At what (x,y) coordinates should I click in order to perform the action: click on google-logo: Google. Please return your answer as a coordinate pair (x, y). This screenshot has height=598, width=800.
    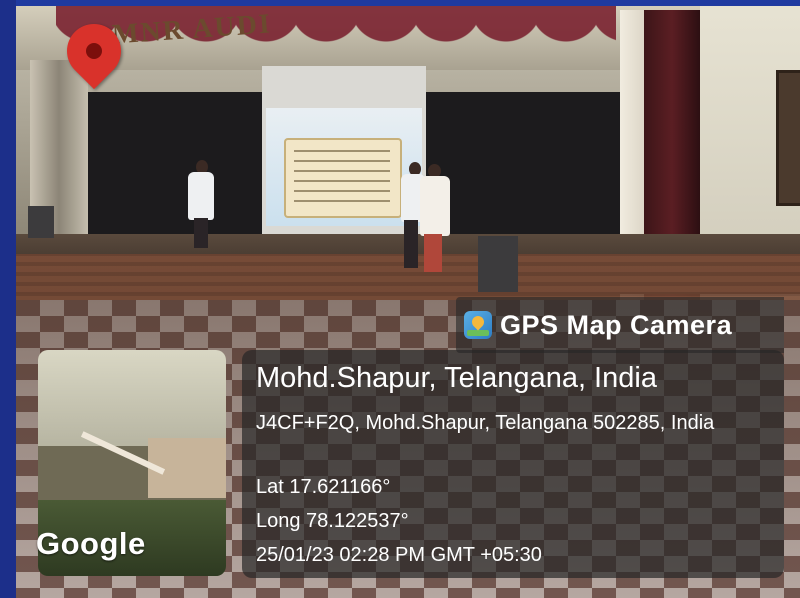
    Looking at the image, I should click on (91, 543).